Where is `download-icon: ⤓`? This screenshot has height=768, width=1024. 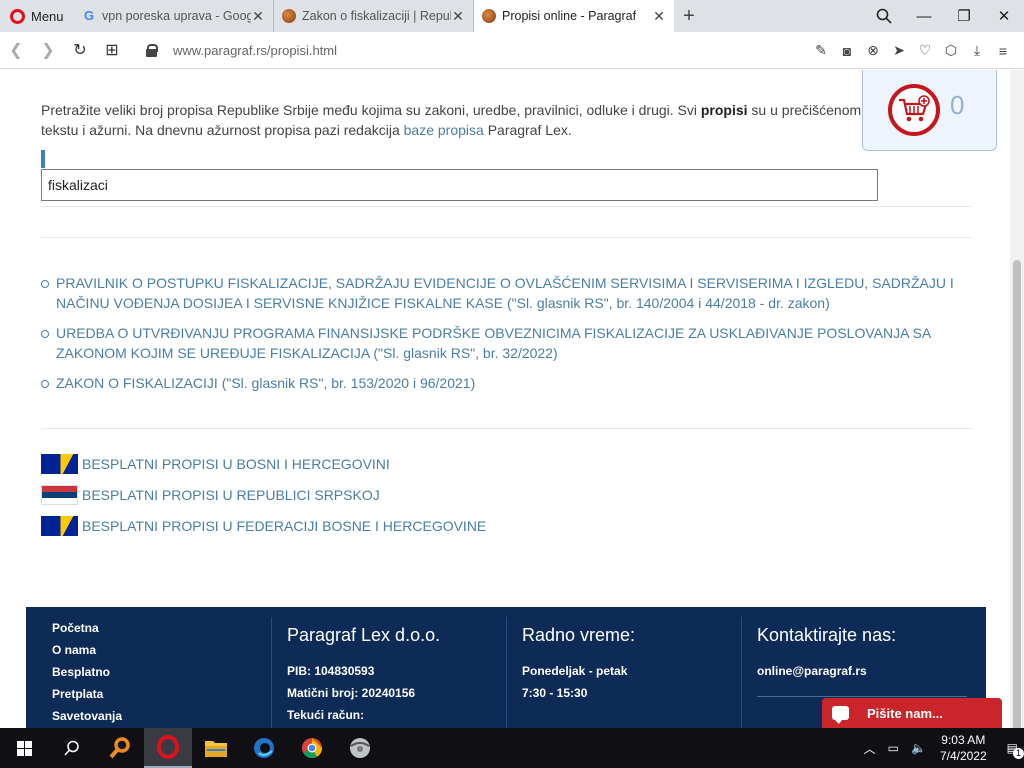
download-icon: ⤓ is located at coordinates (977, 50).